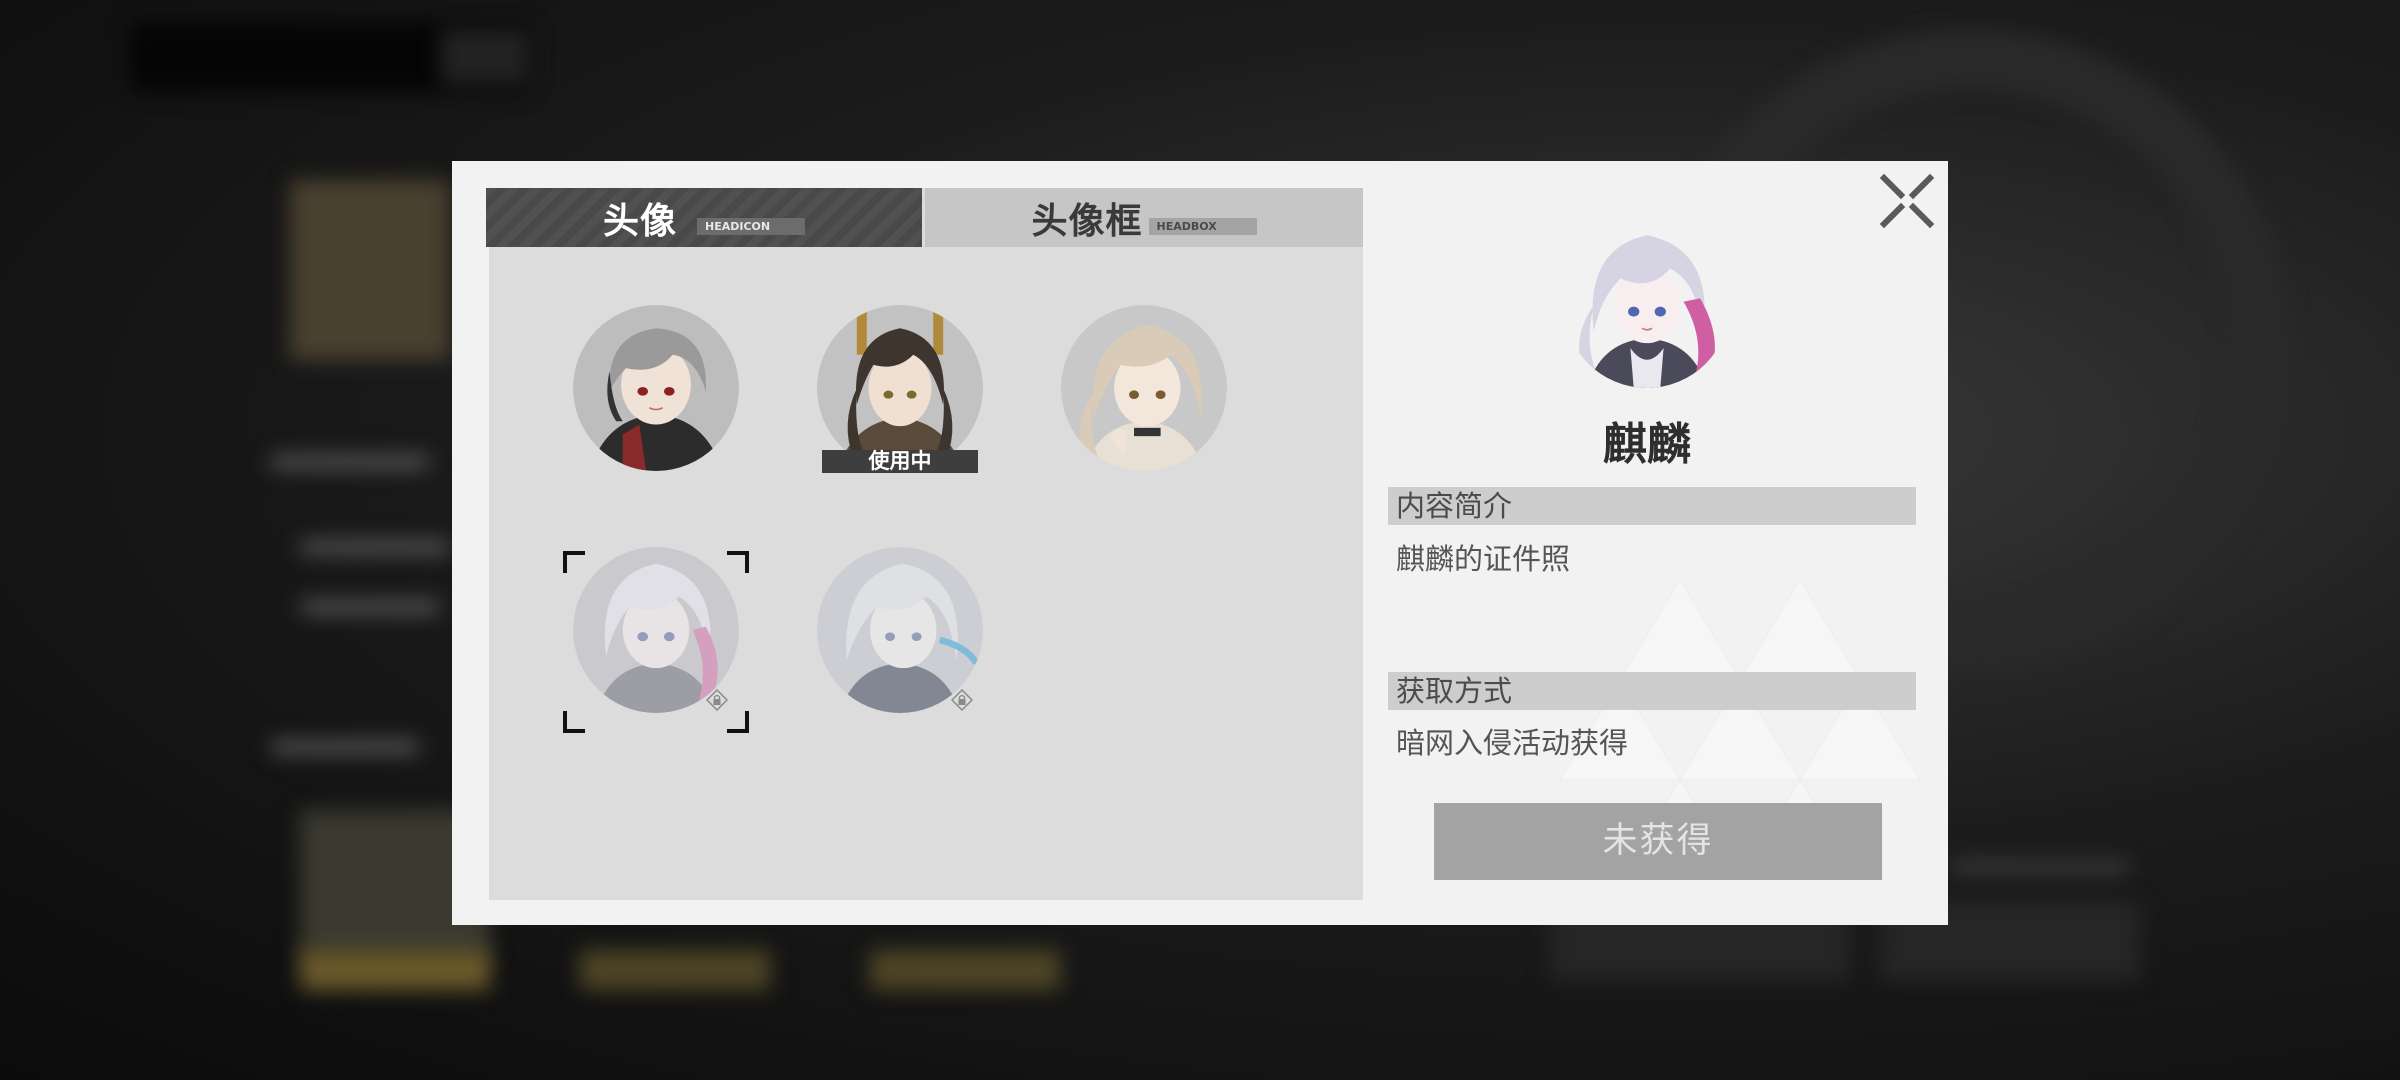  Describe the element at coordinates (1087, 221) in the screenshot. I see `tab-avatar-frame-label: 头像框` at that location.